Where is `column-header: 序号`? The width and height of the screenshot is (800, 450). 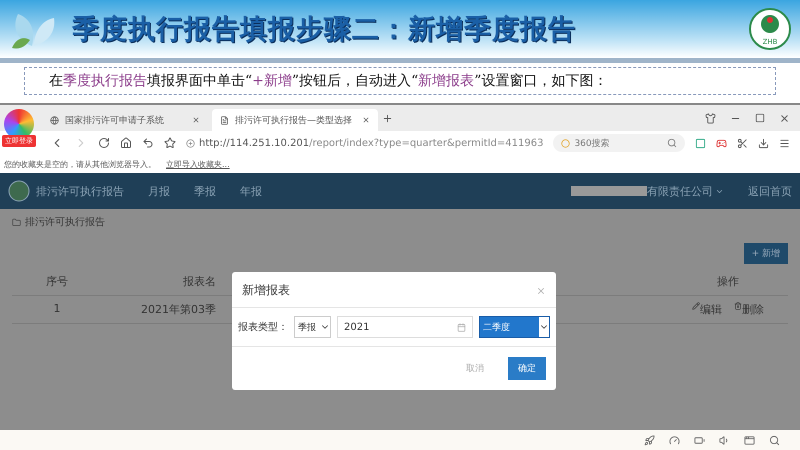 column-header: 序号 is located at coordinates (57, 282).